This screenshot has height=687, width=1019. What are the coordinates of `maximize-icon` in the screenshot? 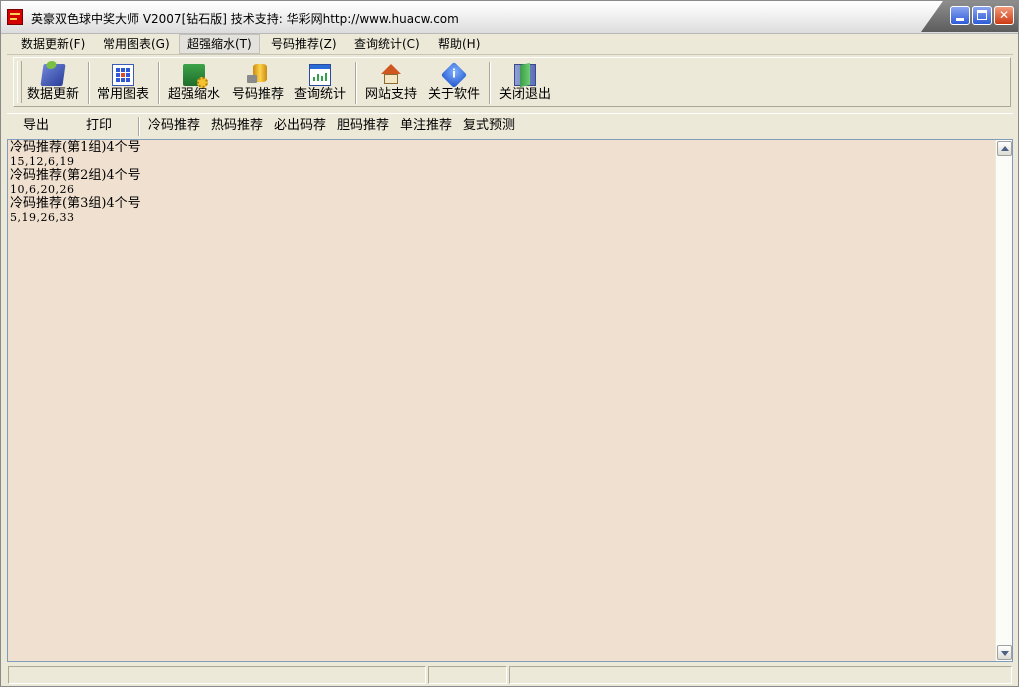 It's located at (982, 15).